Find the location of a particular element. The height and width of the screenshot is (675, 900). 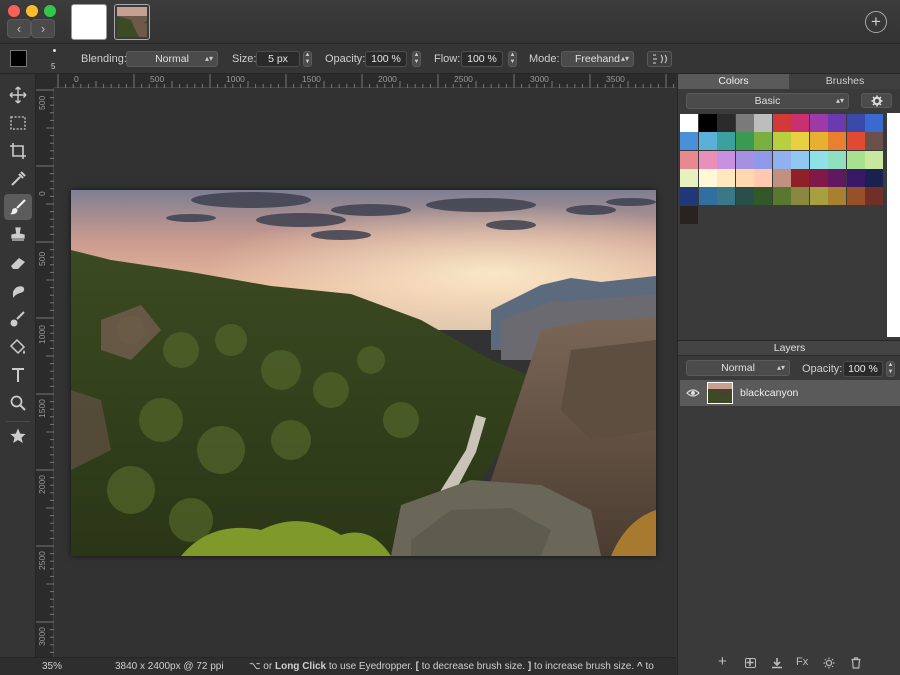

minimize-window-button is located at coordinates (32, 11).